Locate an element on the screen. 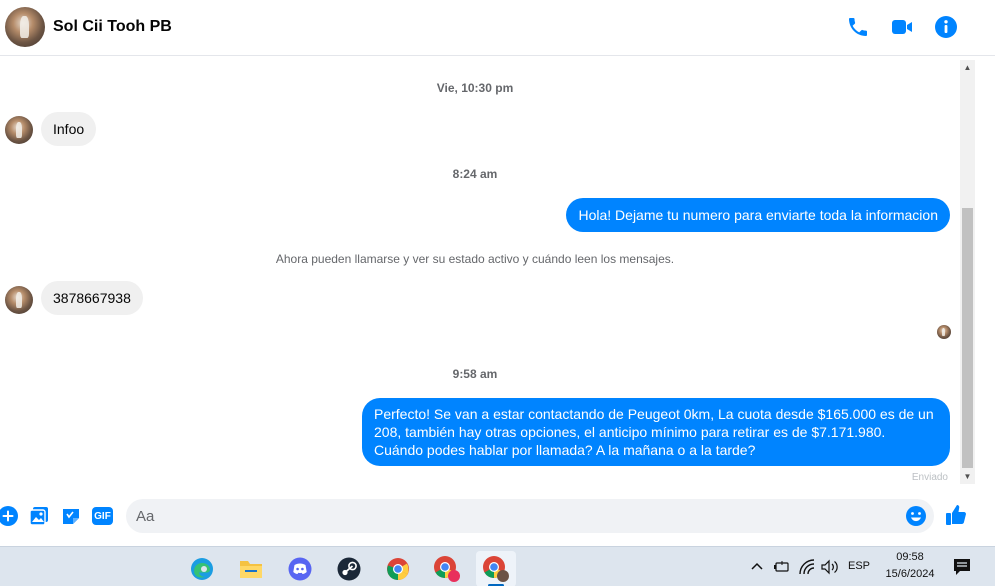 The image size is (995, 586). contact-name: Sol Cii Tooh PB is located at coordinates (112, 27).